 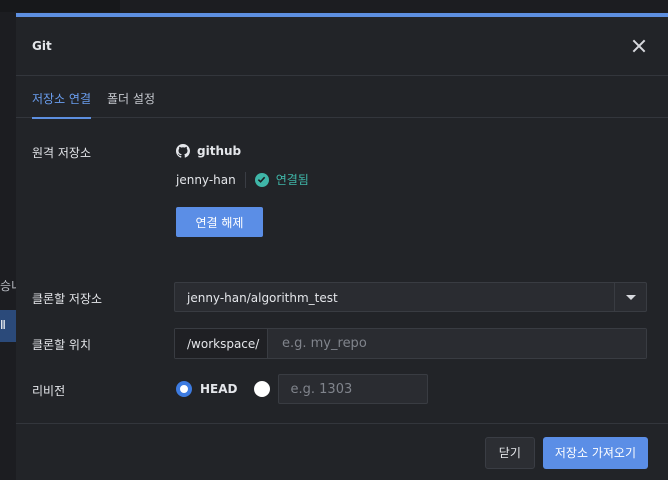 I want to click on clone-location-input, so click(x=457, y=343).